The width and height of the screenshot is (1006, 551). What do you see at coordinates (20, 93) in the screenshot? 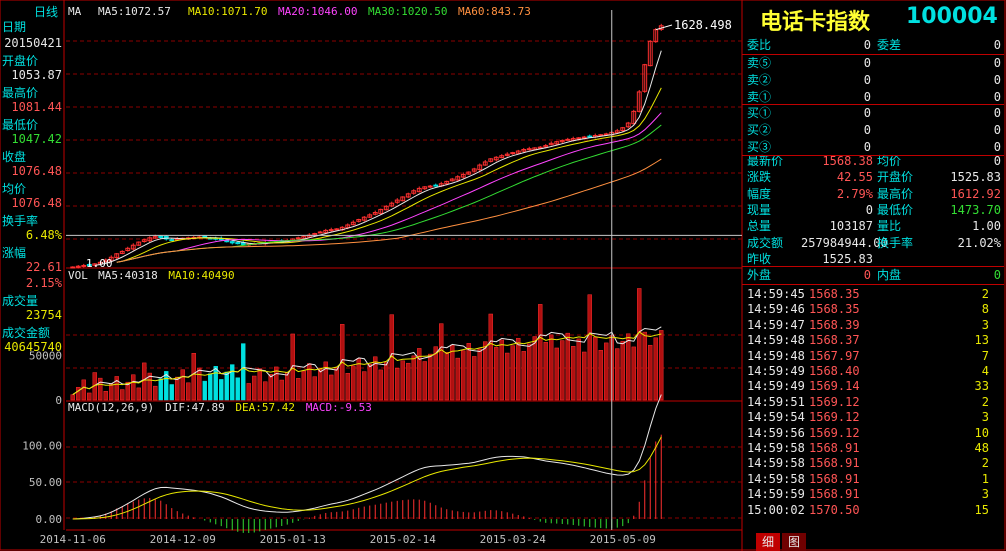
I see `high-label: 最高价` at bounding box center [20, 93].